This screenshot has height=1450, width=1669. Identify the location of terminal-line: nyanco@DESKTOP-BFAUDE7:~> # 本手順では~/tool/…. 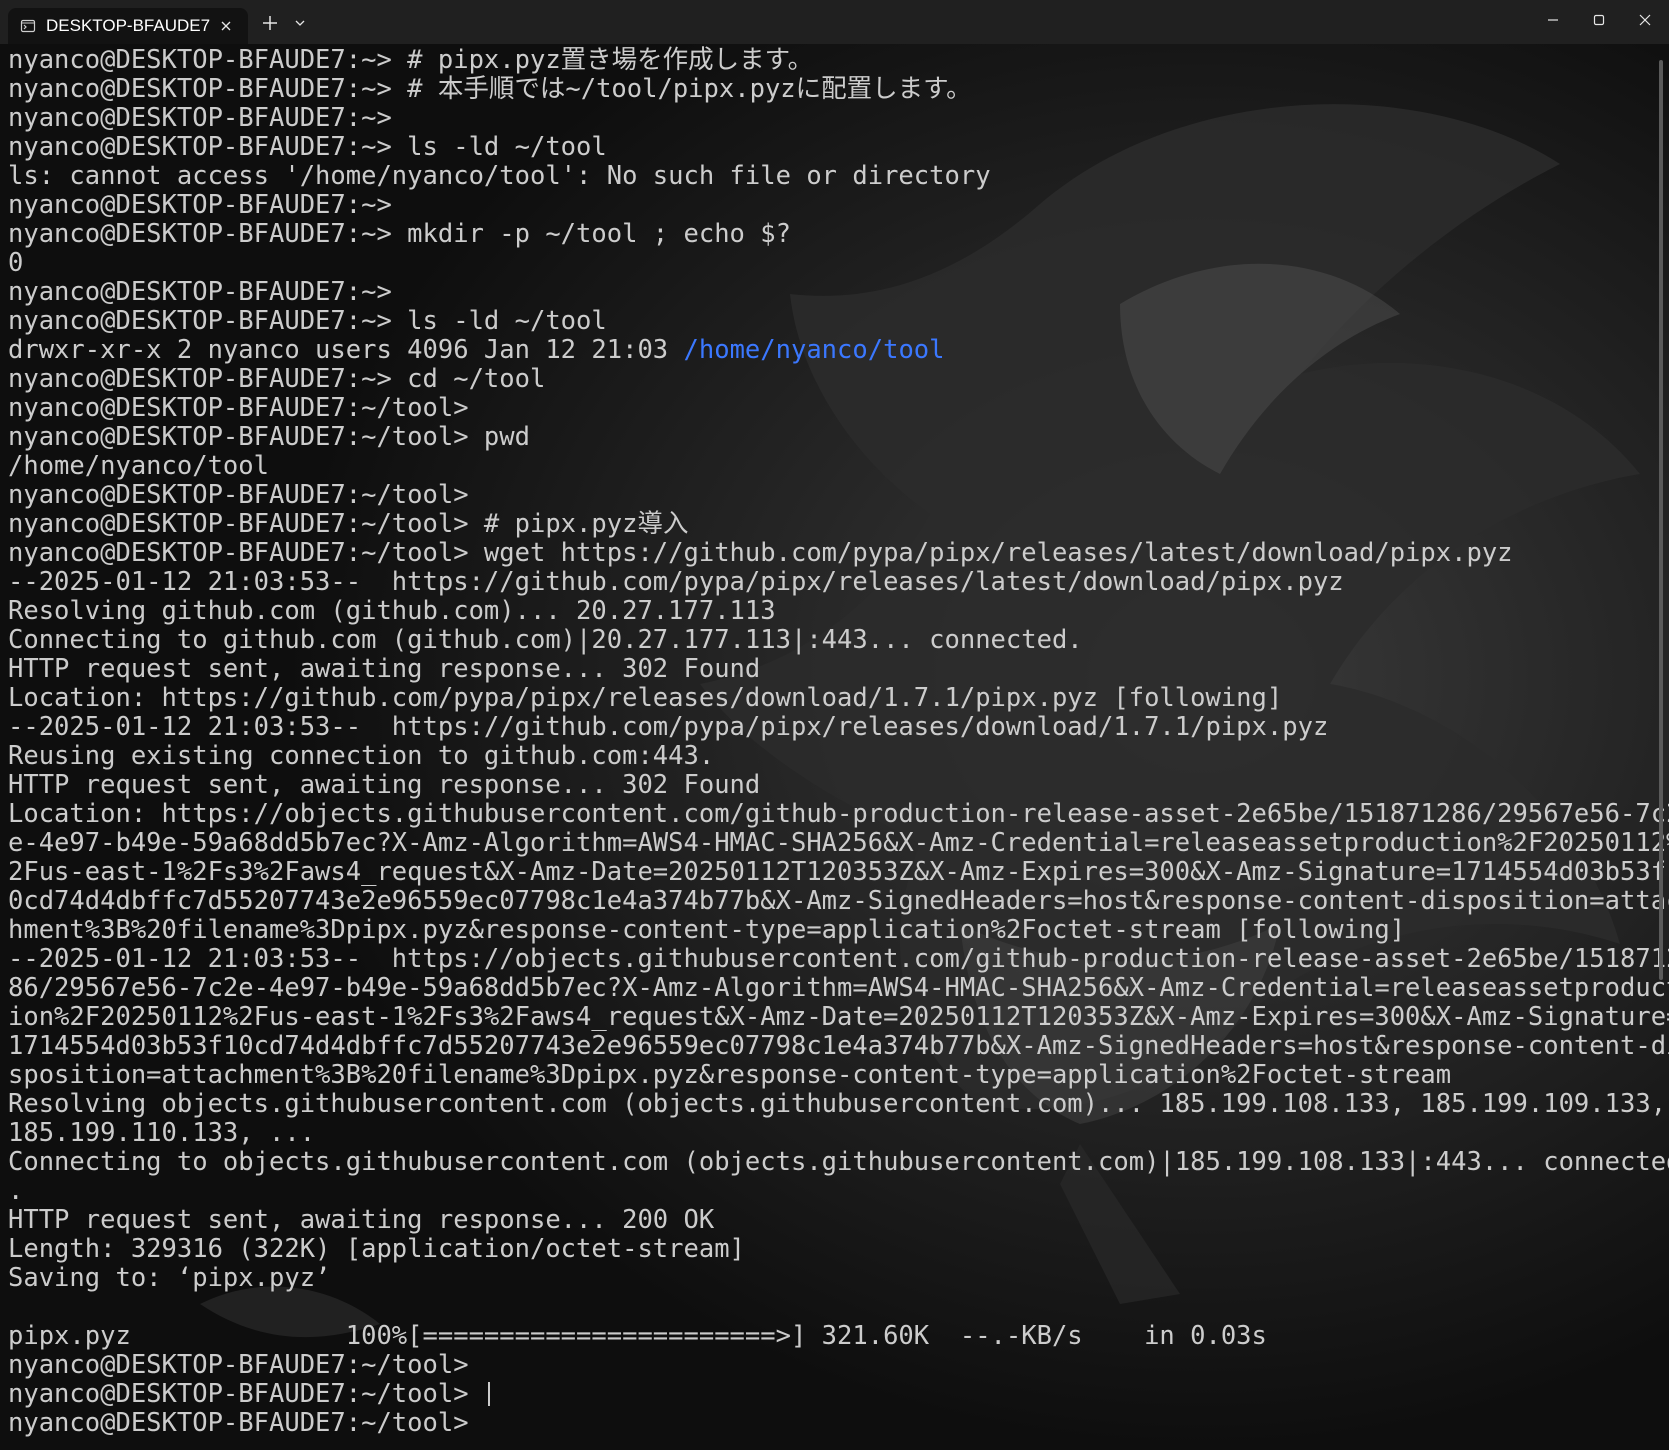
(490, 89).